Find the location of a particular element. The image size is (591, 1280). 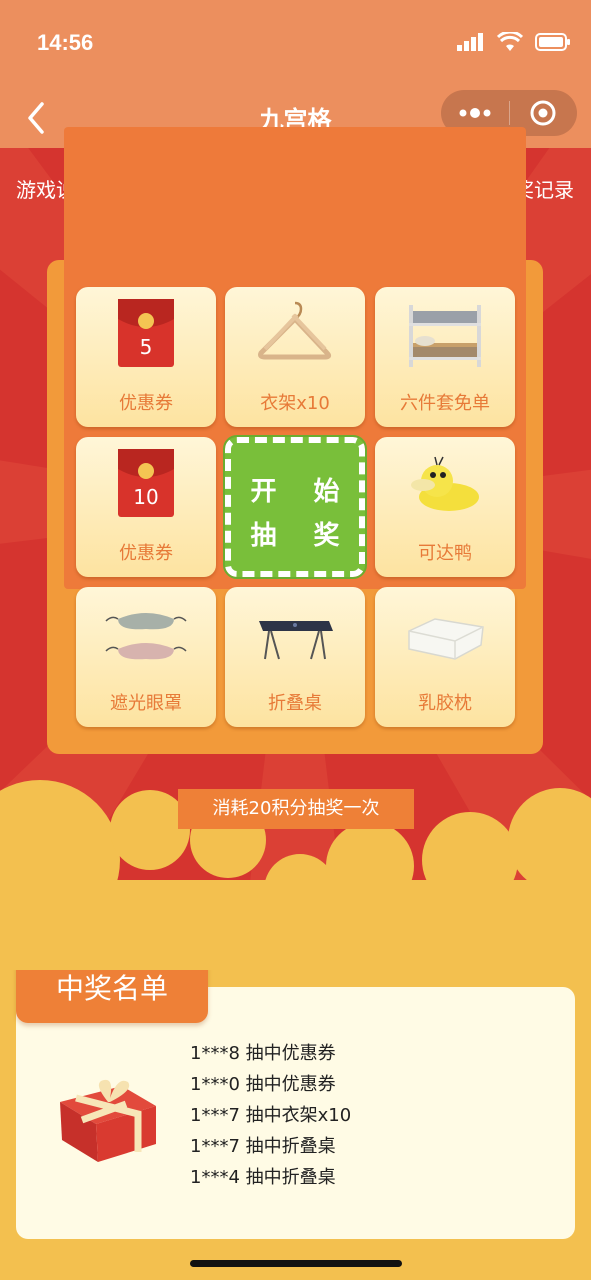

start-line-1: 开 始 is located at coordinates (302, 492).